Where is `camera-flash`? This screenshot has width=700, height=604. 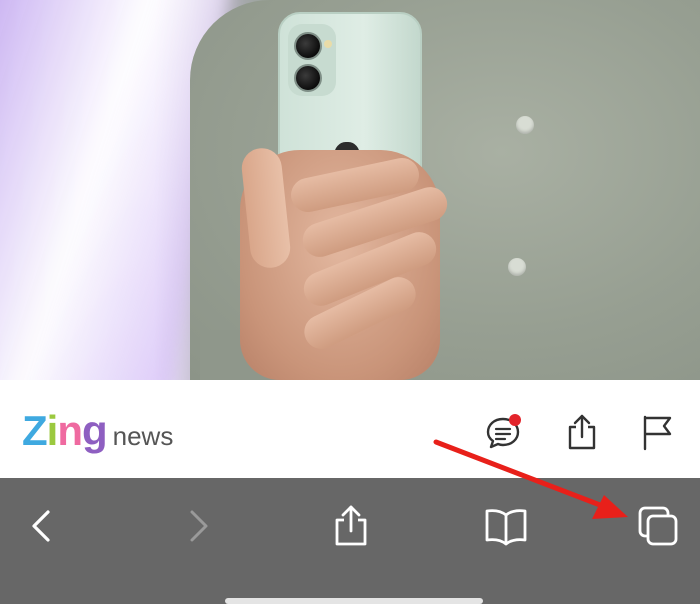 camera-flash is located at coordinates (328, 44).